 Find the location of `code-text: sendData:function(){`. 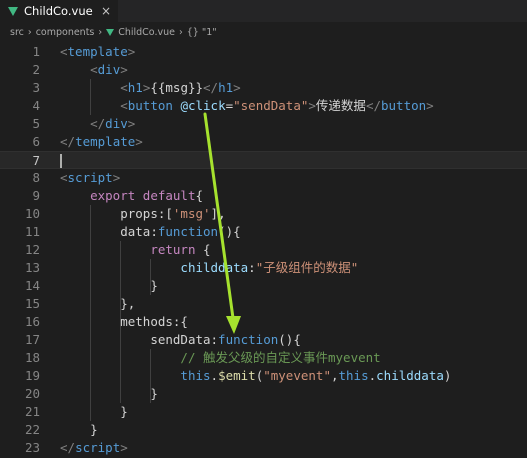

code-text: sendData:function(){ is located at coordinates (180, 340).